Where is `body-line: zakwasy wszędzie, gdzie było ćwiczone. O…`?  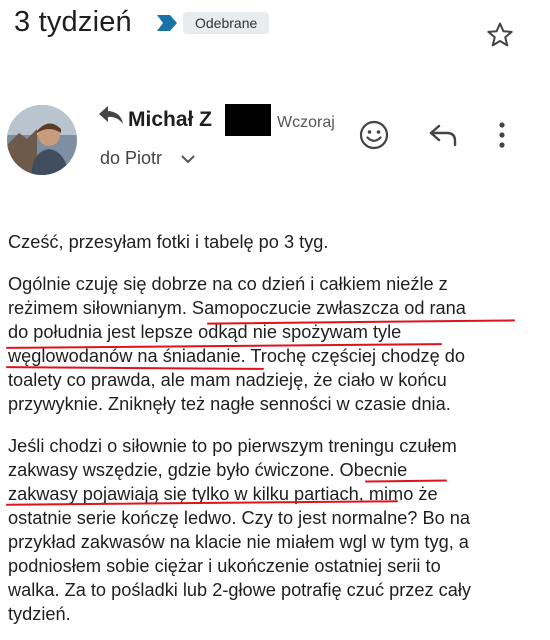 body-line: zakwasy wszędzie, gdzie było ćwiczone. O… is located at coordinates (208, 470).